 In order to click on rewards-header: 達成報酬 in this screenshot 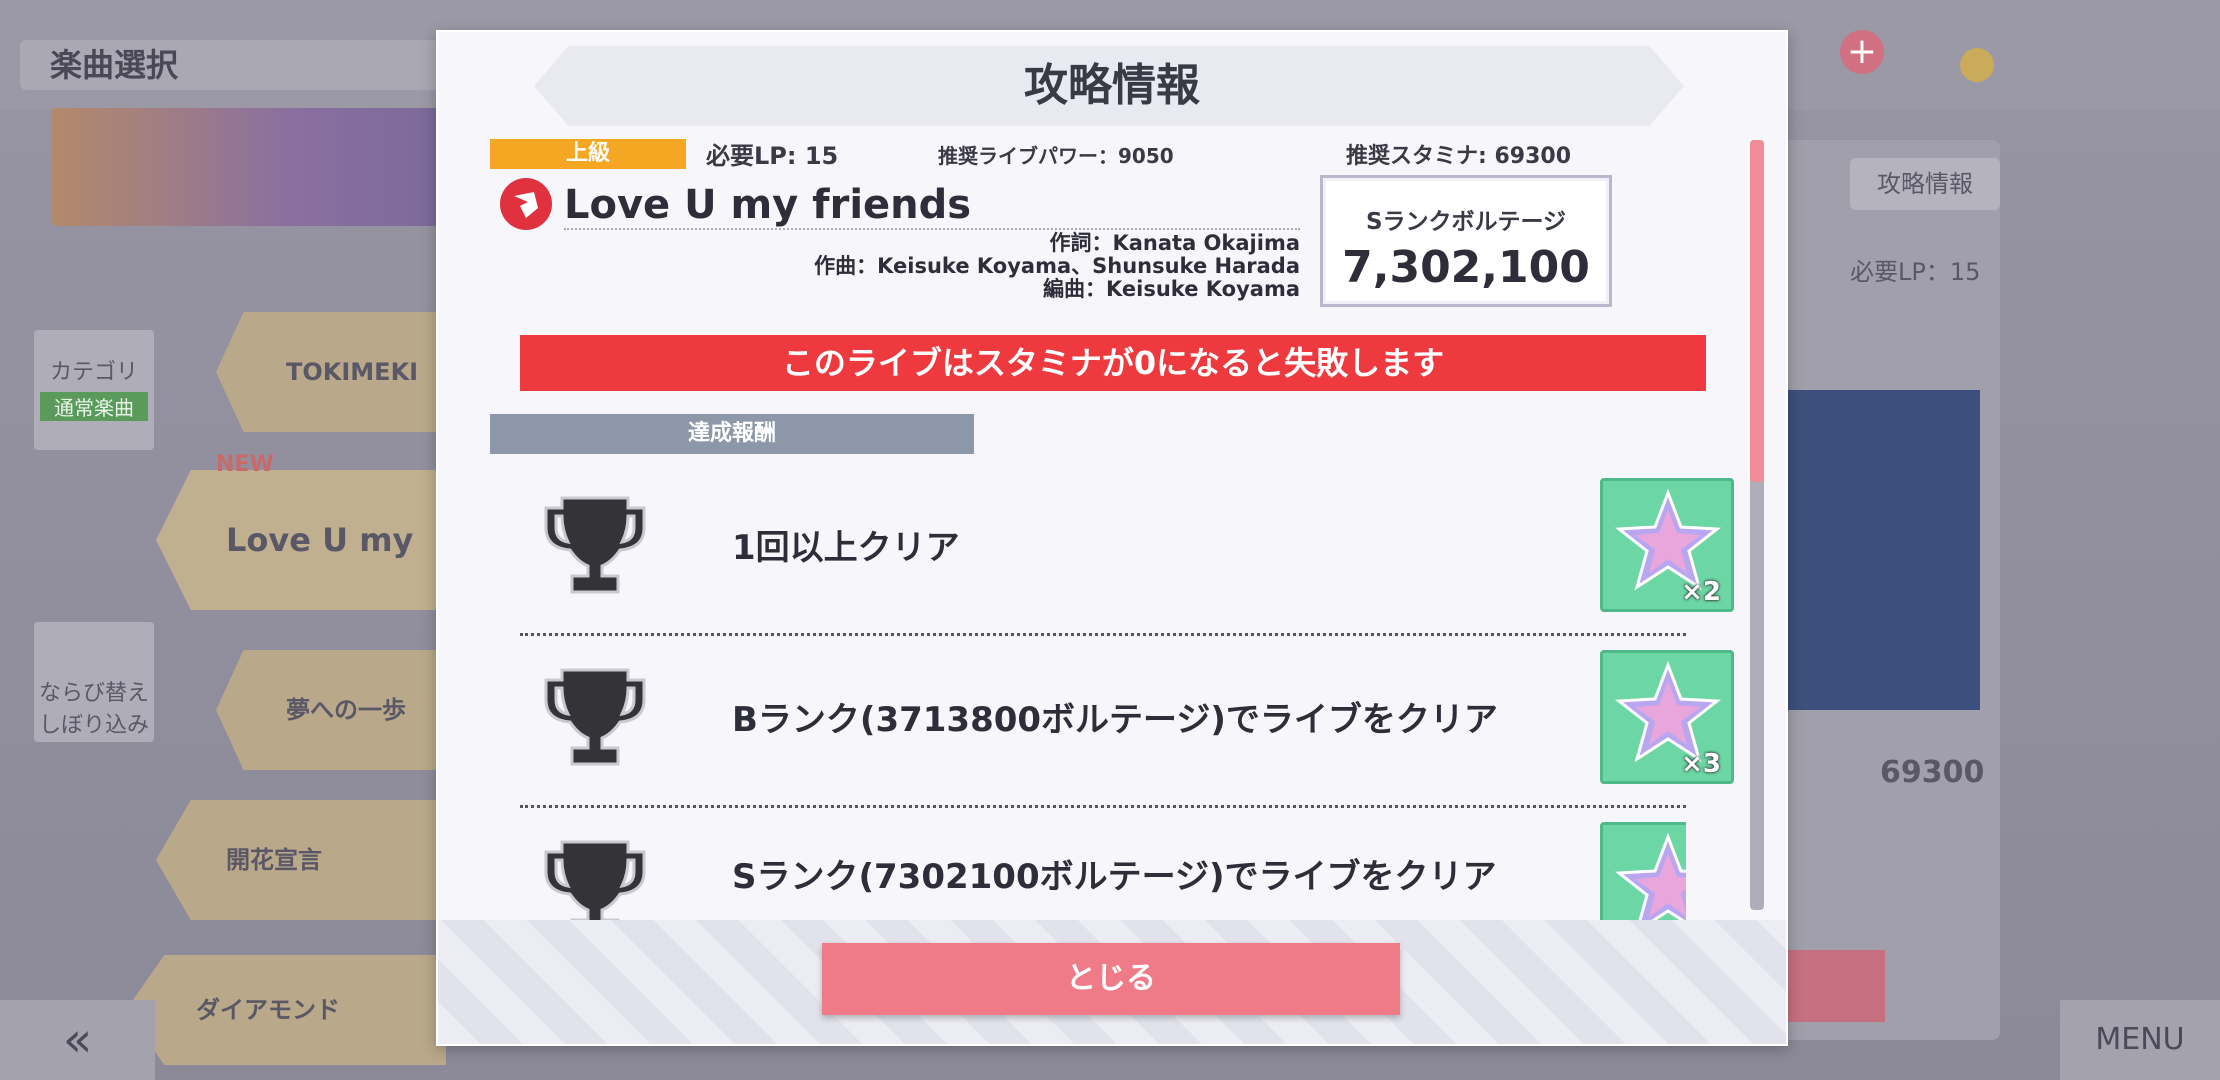, I will do `click(732, 434)`.